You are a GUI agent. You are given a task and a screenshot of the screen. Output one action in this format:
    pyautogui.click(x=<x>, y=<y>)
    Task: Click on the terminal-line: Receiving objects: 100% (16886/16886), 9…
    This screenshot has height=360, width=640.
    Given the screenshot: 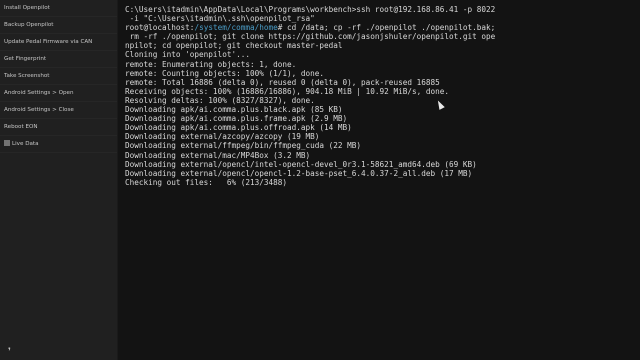 What is the action you would take?
    pyautogui.click(x=287, y=91)
    